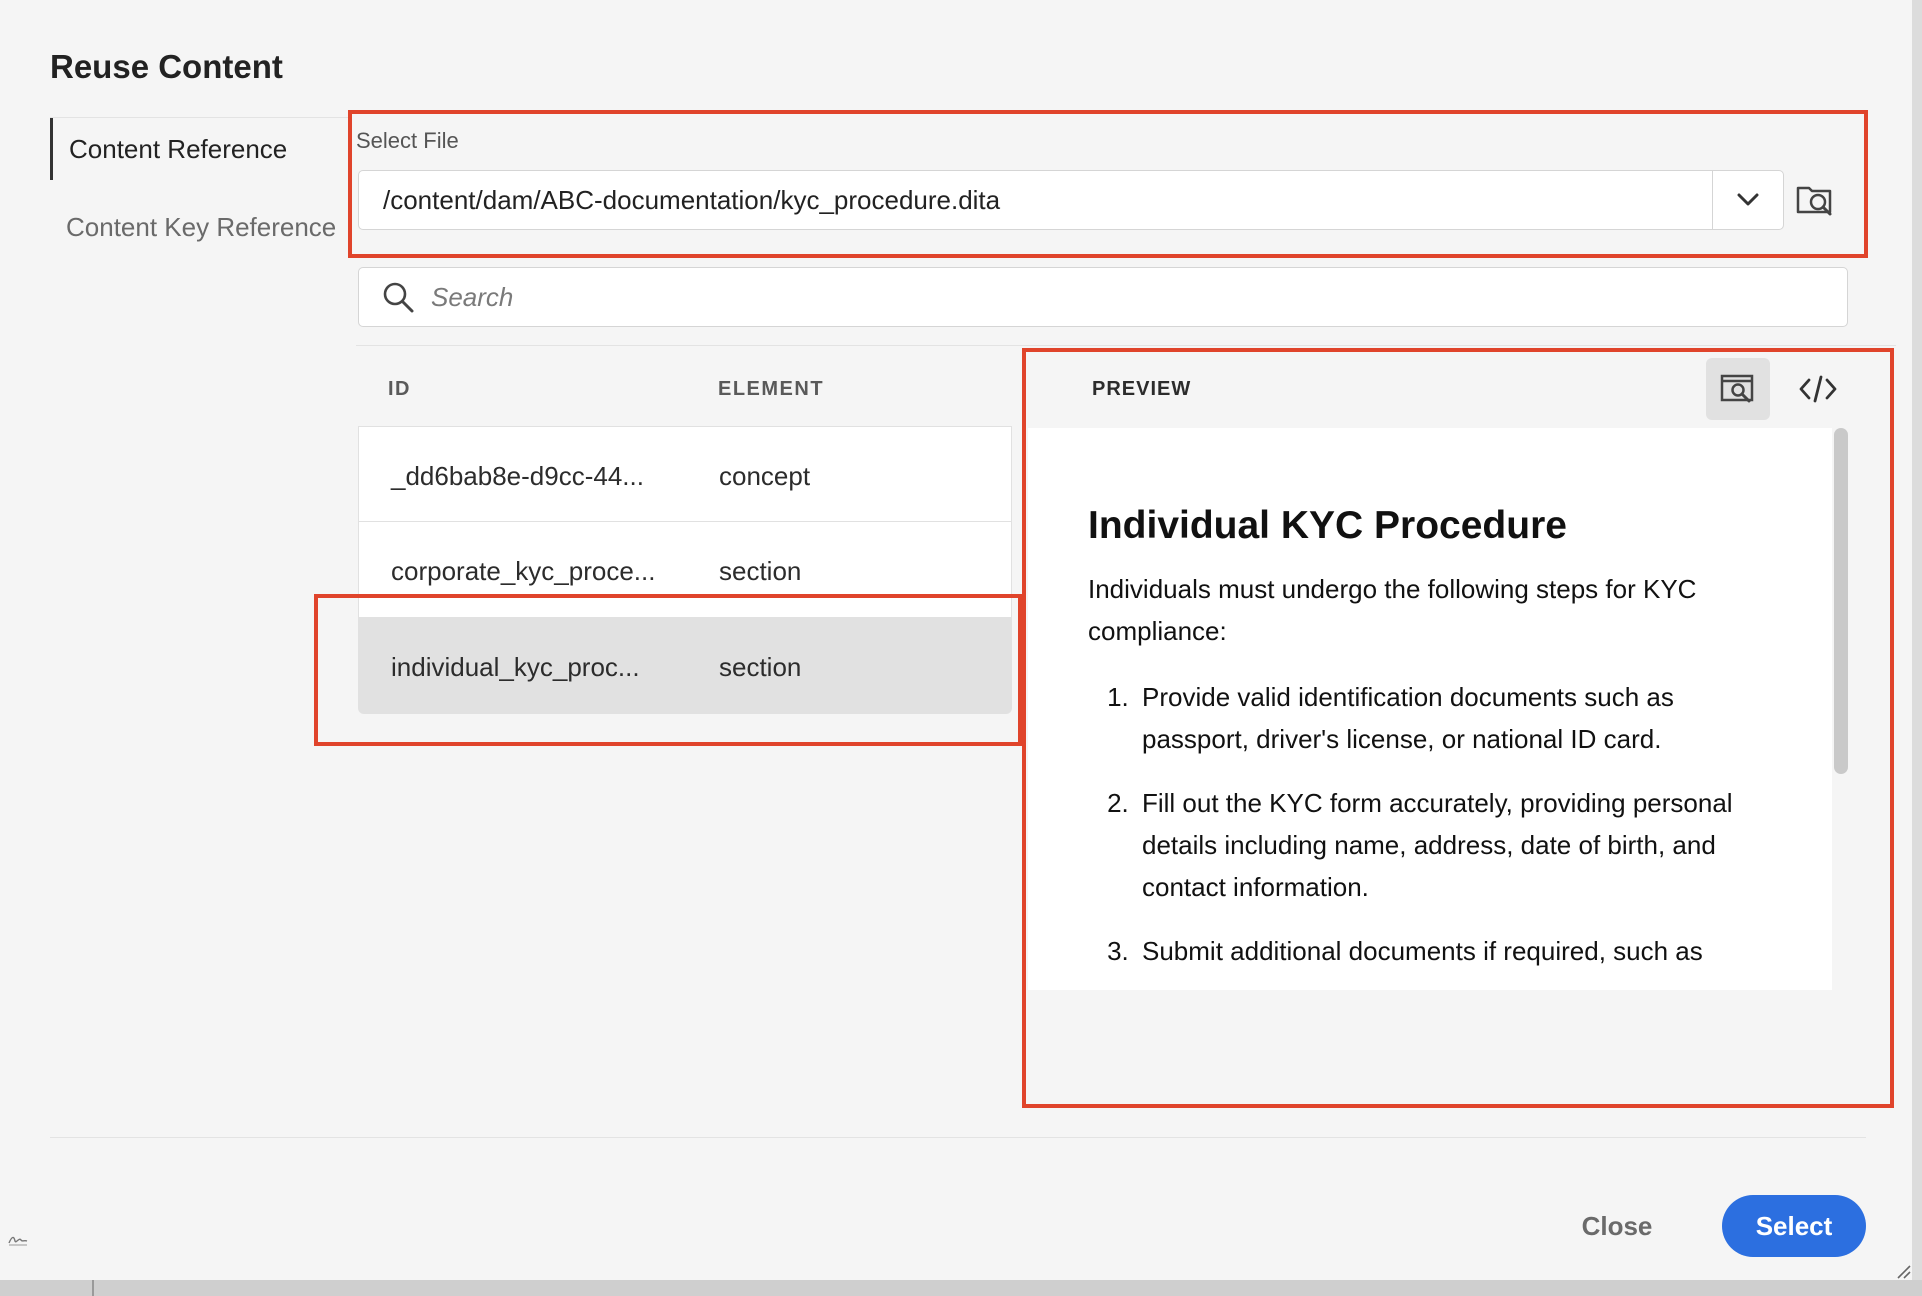 This screenshot has width=1922, height=1296. Describe the element at coordinates (961, 1288) in the screenshot. I see `window-bottom-edge` at that location.